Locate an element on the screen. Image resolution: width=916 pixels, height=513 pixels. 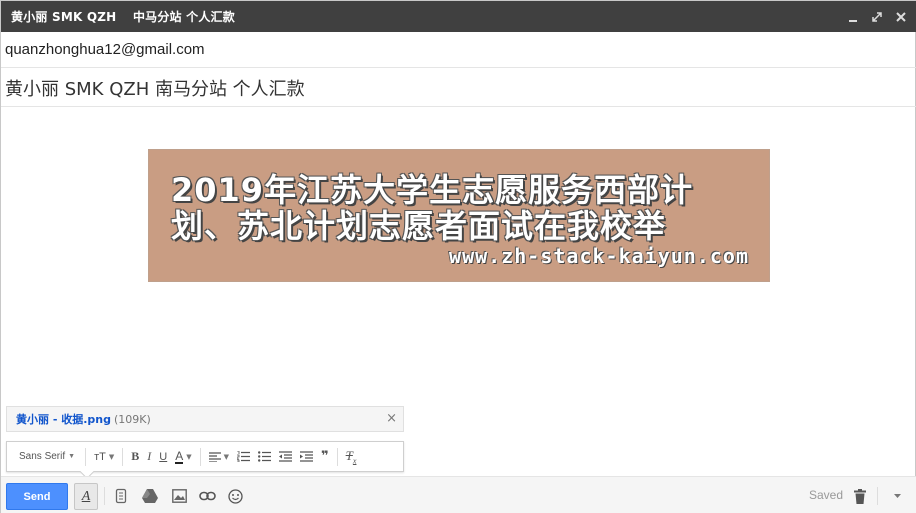
numbered-list-button is located at coordinates (243, 457).